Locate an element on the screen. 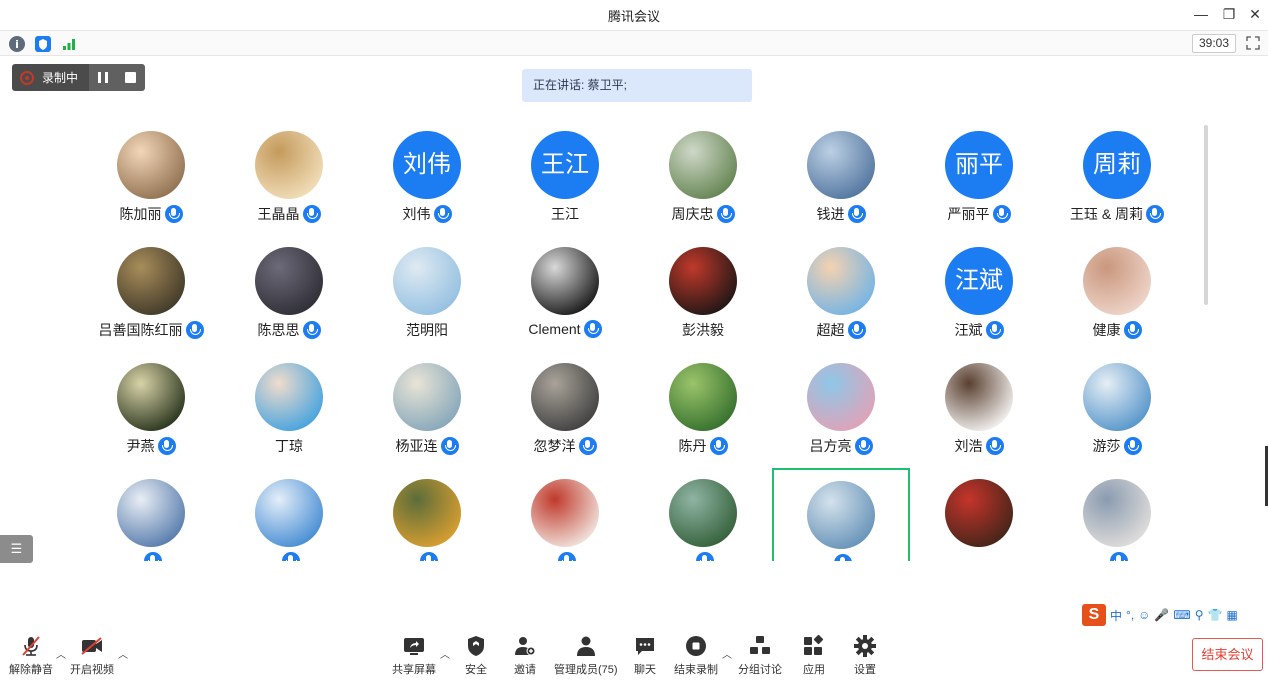 This screenshot has height=681, width=1268. participant-name-row: 吕方亮 is located at coordinates (841, 446).